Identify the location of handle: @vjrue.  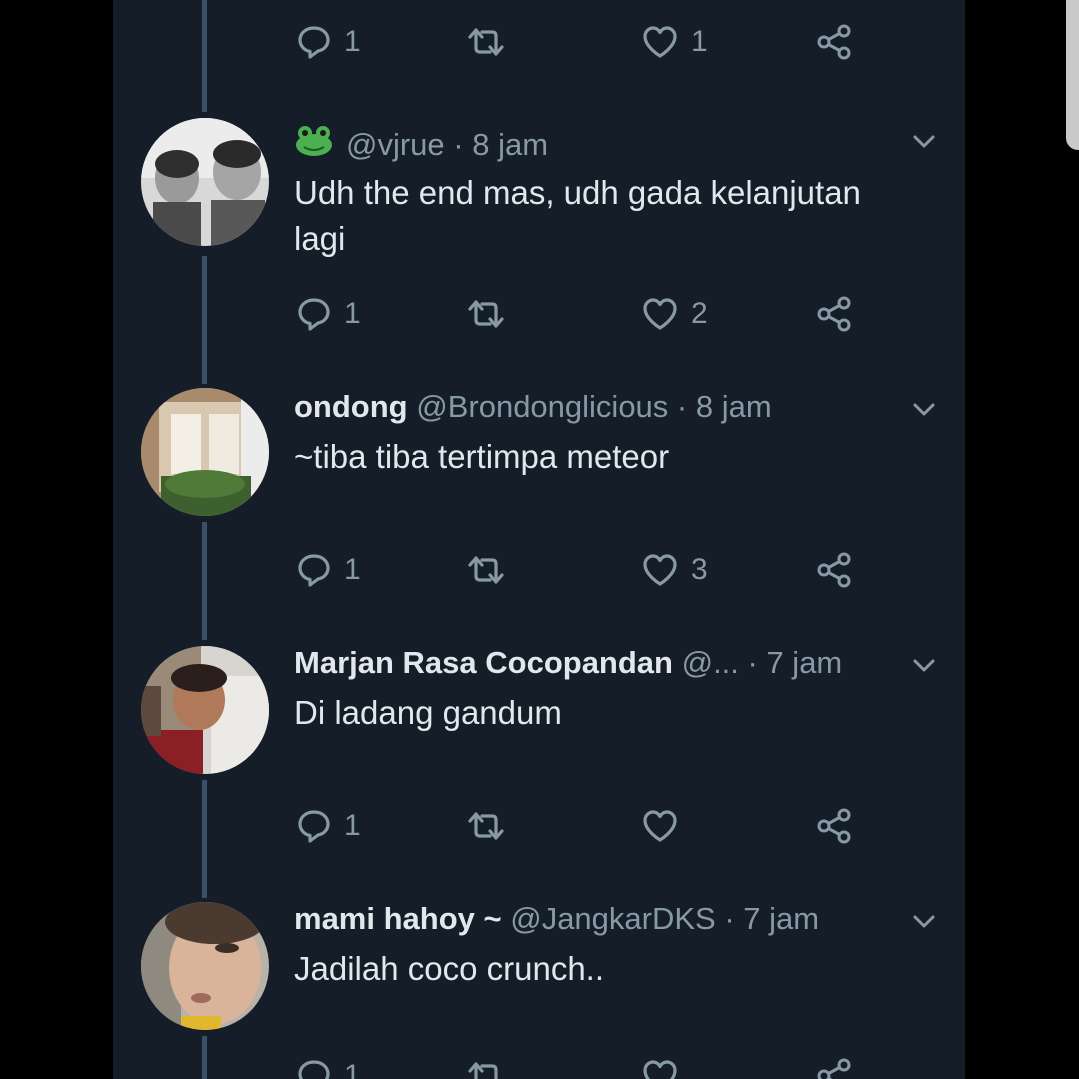
(395, 144).